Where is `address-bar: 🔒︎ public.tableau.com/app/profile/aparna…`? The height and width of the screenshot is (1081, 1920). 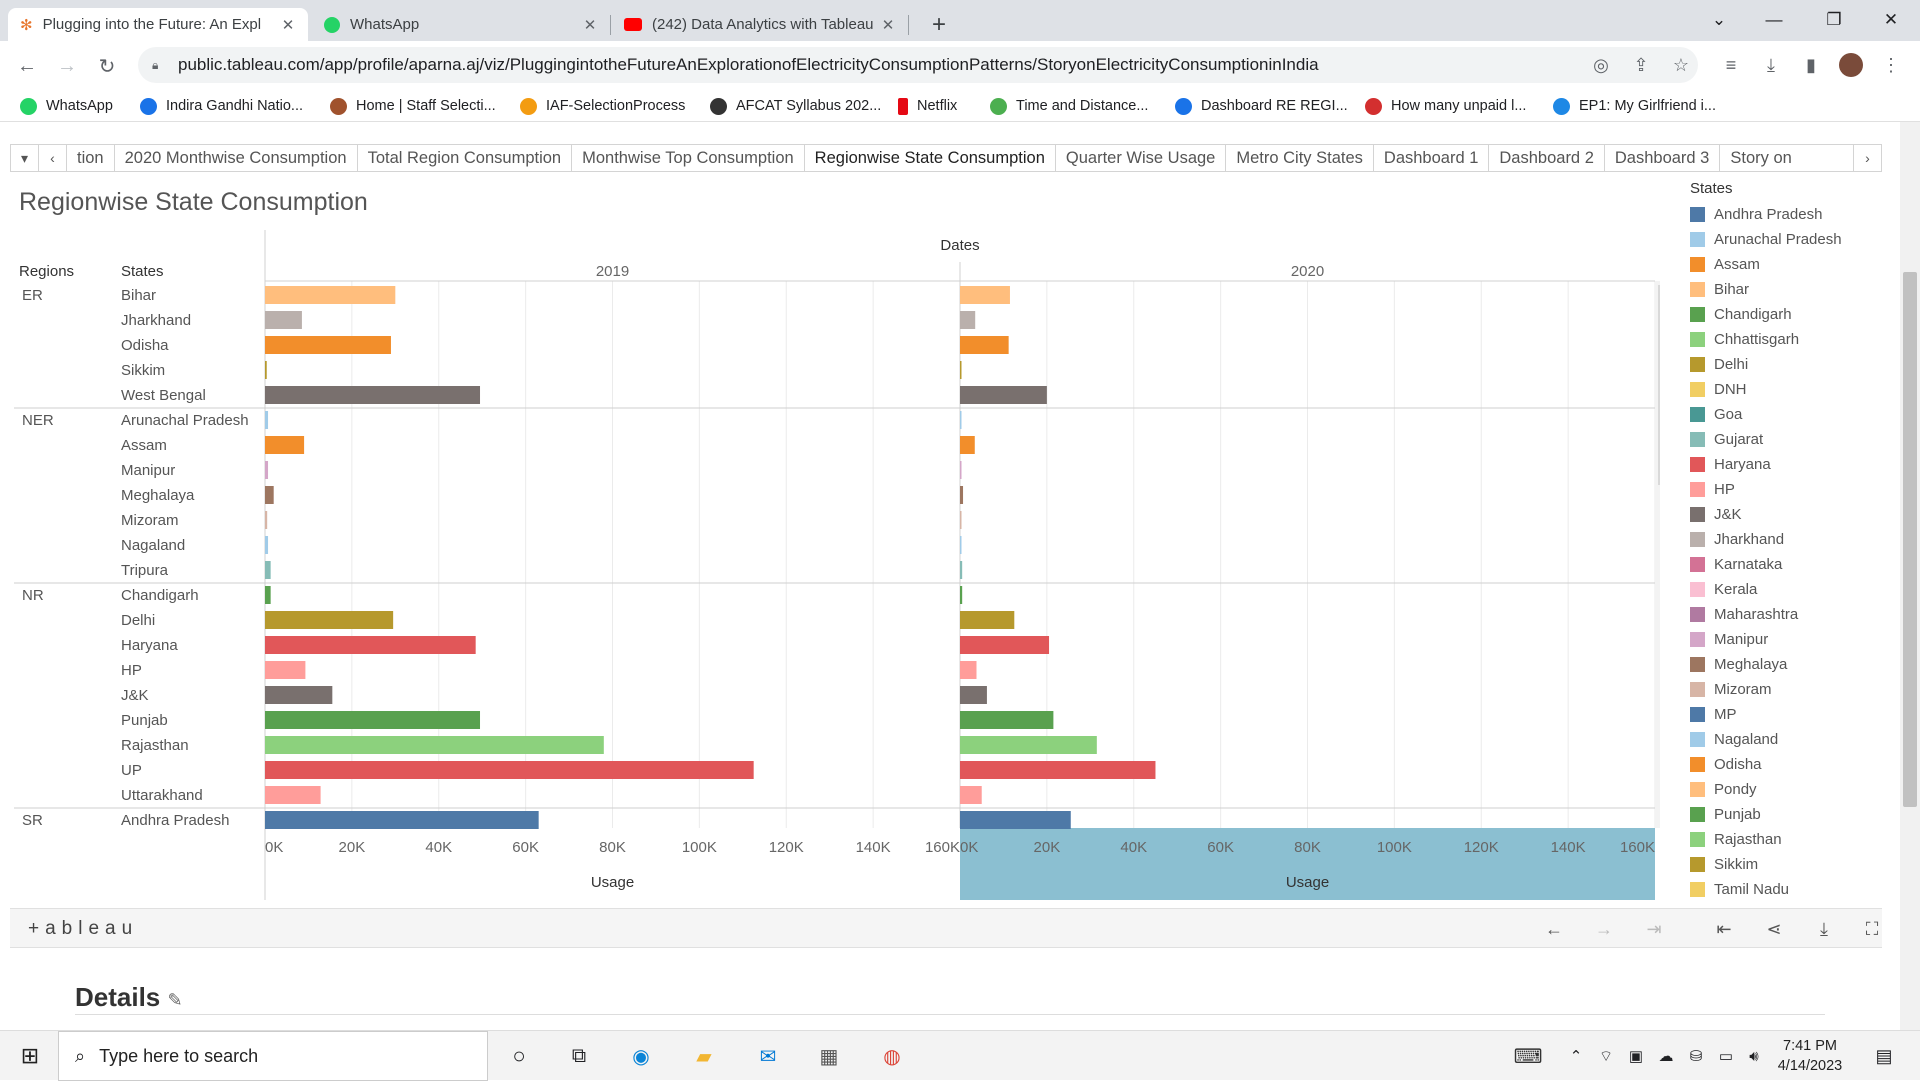
address-bar: 🔒︎ public.tableau.com/app/profile/aparna… is located at coordinates (918, 65).